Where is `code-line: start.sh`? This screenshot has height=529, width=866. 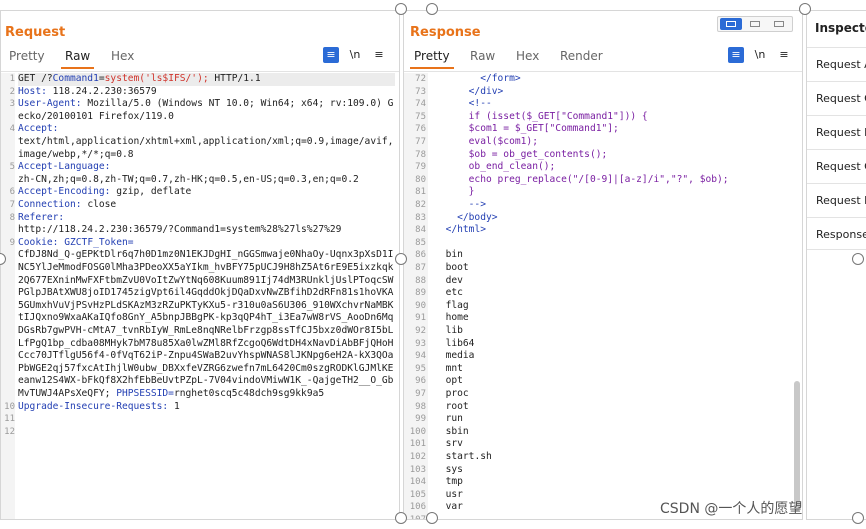
code-line: start.sh is located at coordinates (616, 457).